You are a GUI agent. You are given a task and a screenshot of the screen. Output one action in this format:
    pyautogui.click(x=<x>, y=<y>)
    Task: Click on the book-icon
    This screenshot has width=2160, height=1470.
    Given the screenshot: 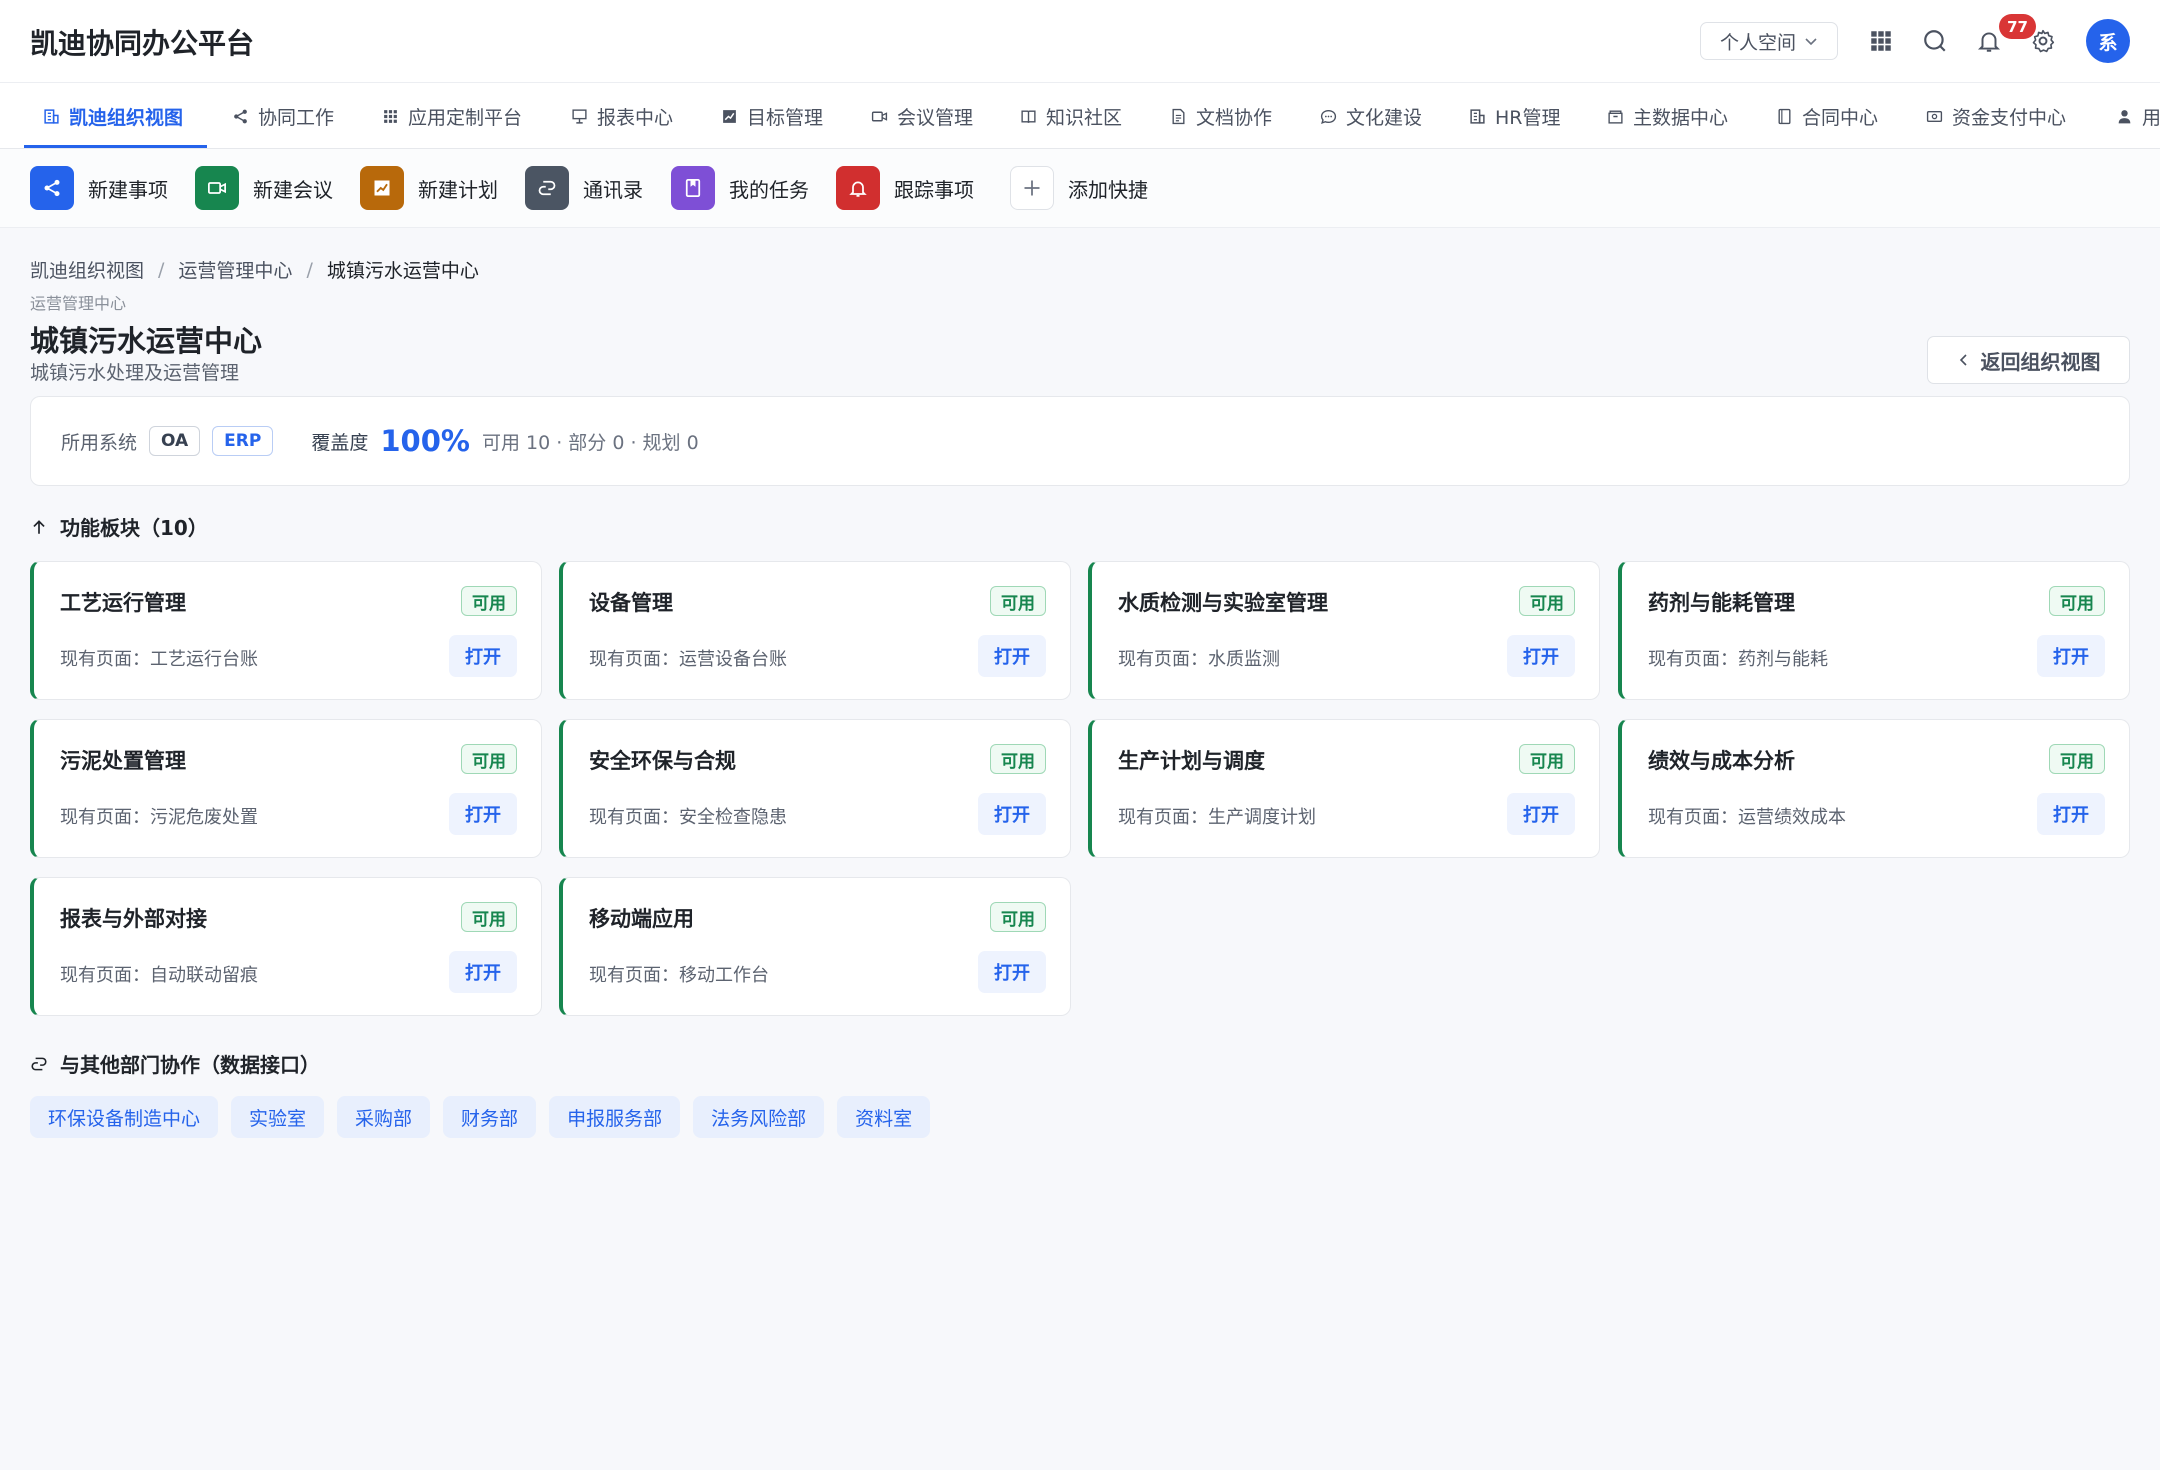 What is the action you would take?
    pyautogui.click(x=1028, y=116)
    